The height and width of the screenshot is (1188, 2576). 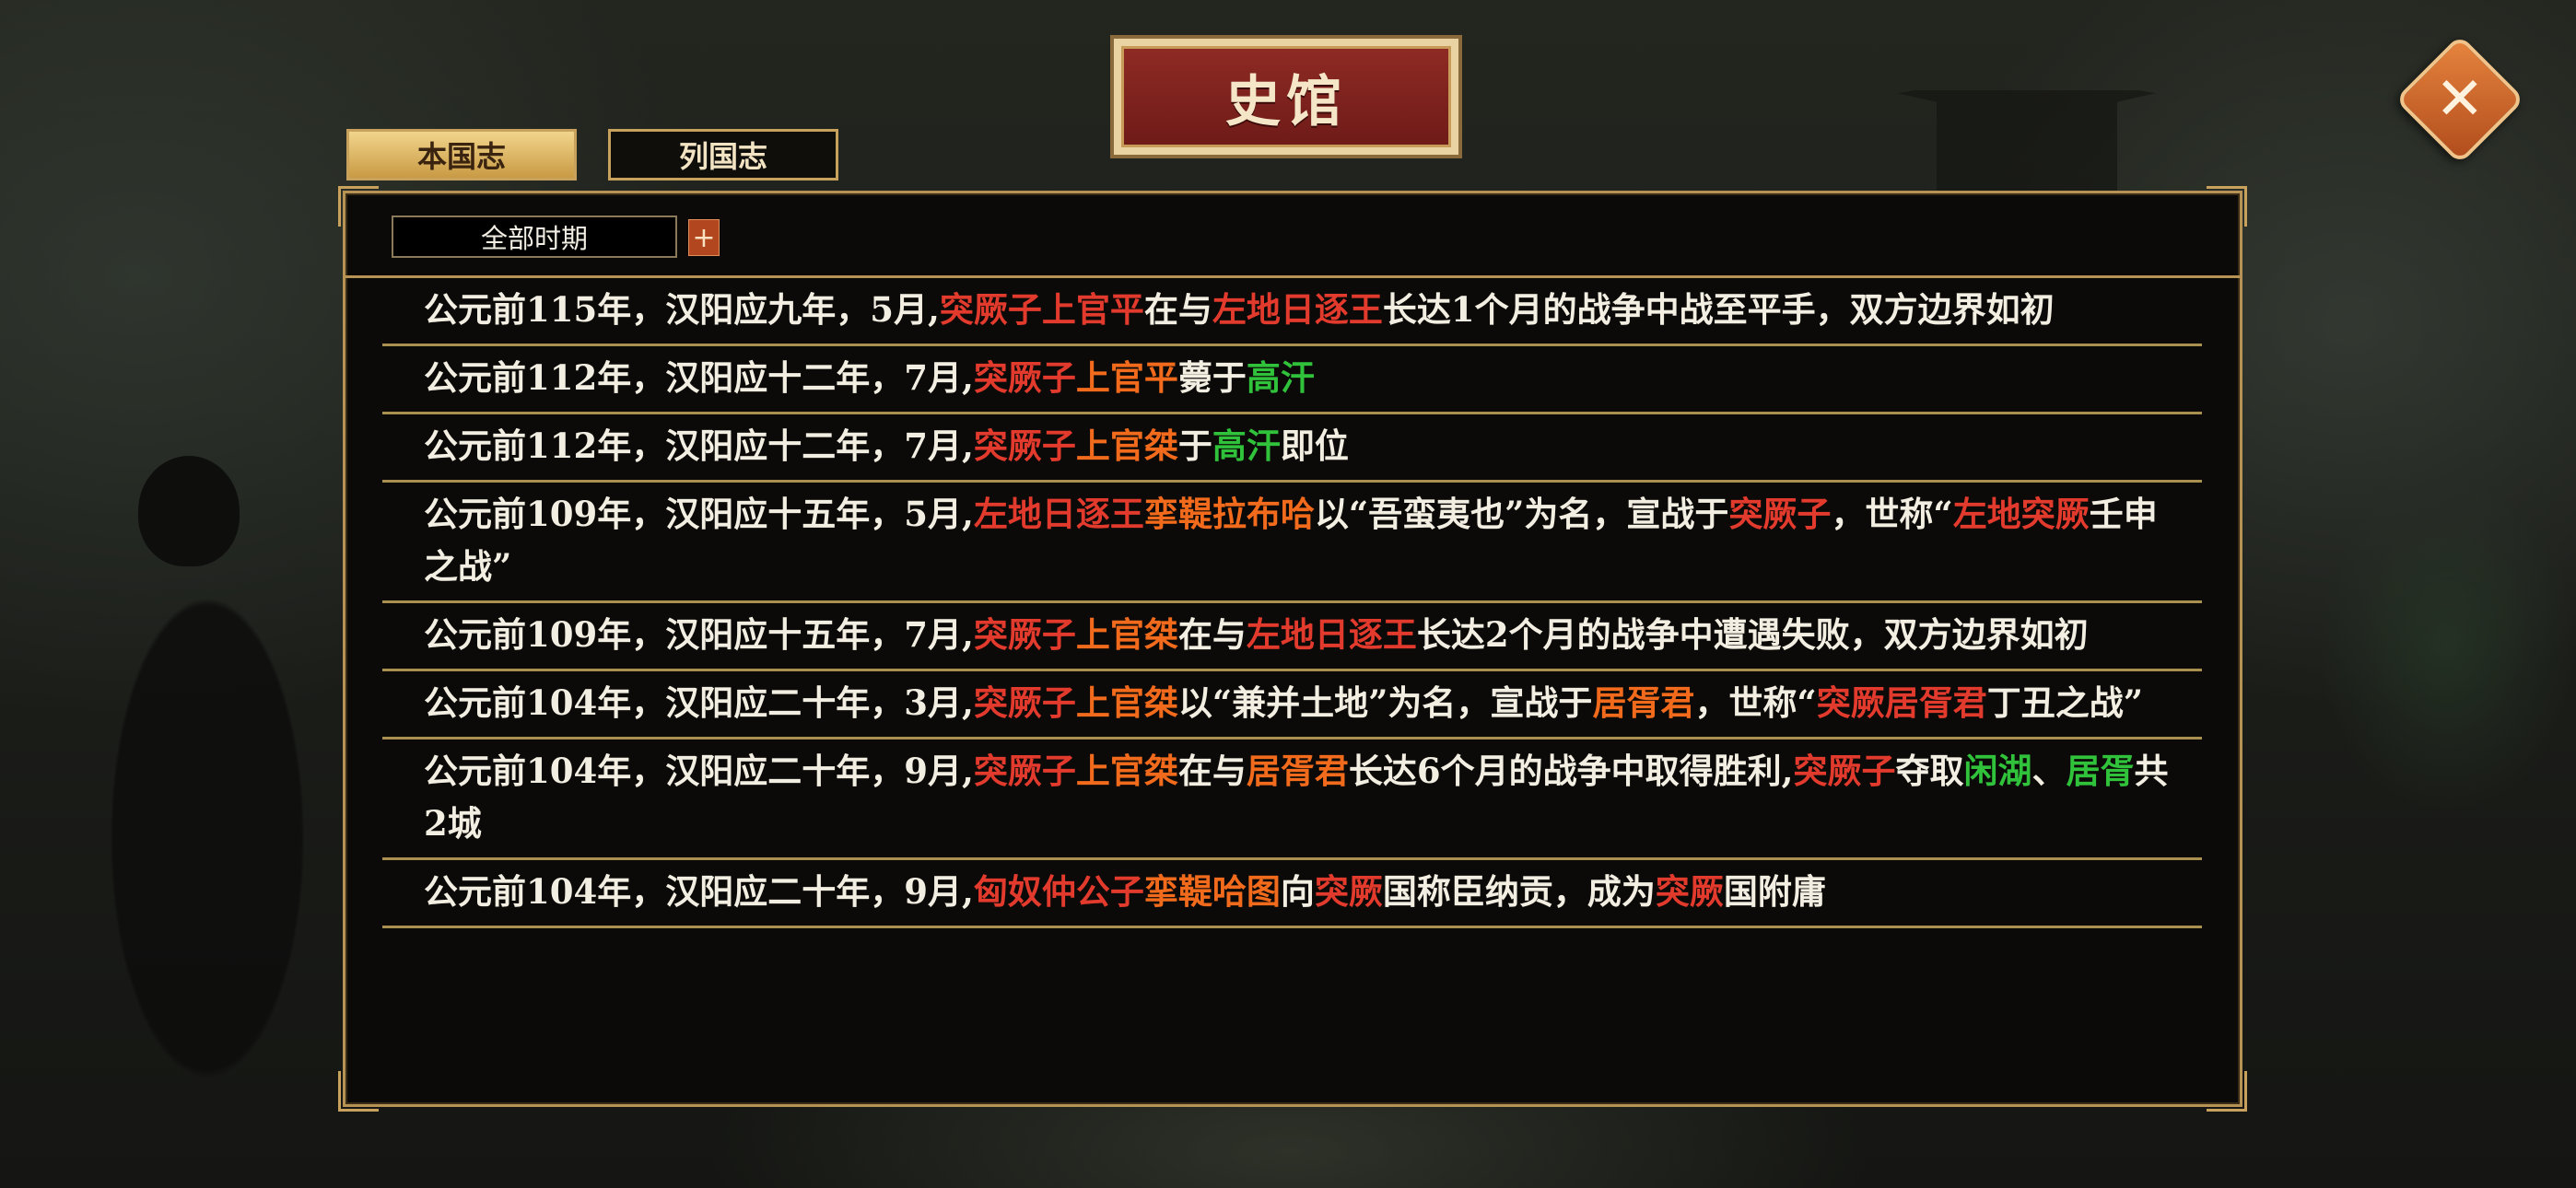 I want to click on entry-segment: 突厥居胥君, so click(x=1901, y=702).